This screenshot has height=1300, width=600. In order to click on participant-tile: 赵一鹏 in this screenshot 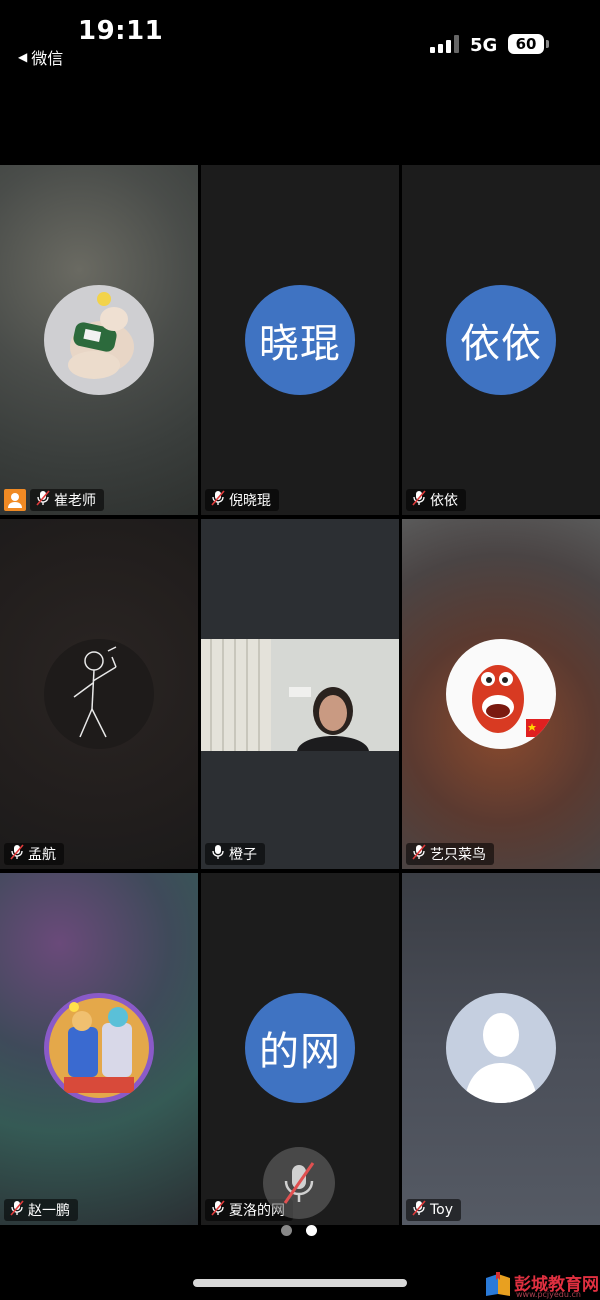, I will do `click(99, 1049)`.